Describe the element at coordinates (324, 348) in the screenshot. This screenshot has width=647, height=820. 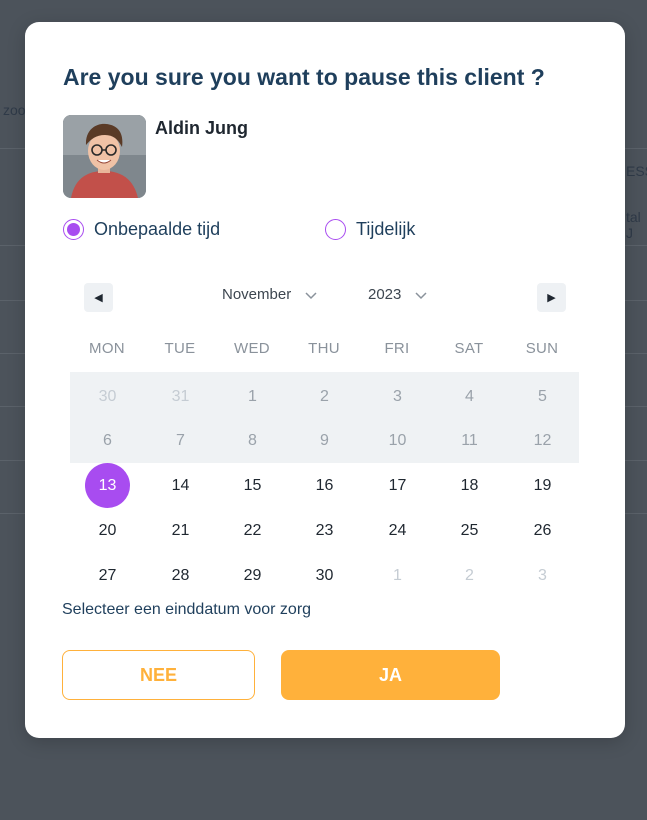
I see `weekday-header: THU` at that location.